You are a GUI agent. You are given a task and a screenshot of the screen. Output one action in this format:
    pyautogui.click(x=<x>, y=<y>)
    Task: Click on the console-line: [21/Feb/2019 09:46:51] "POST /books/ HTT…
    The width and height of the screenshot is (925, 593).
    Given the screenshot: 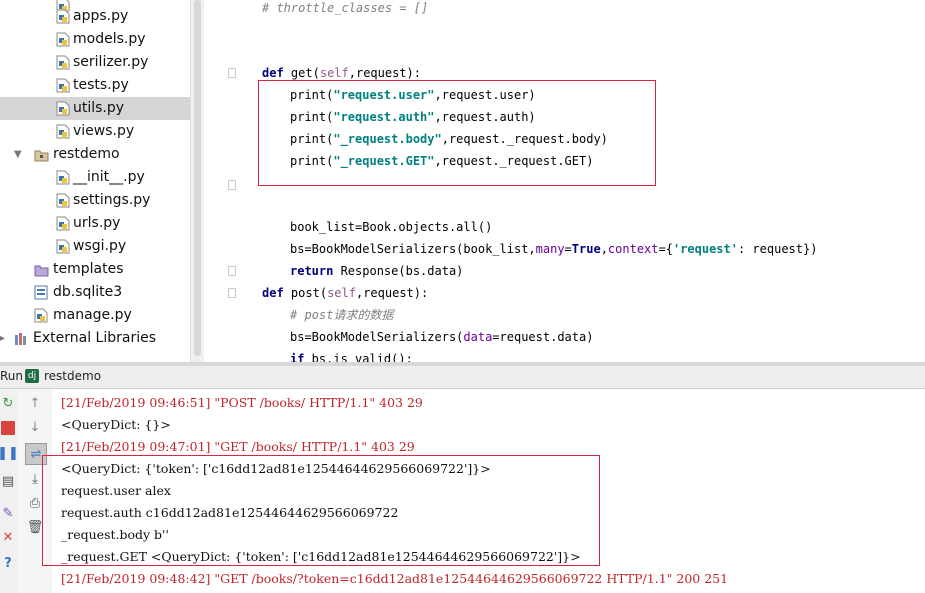 What is the action you would take?
    pyautogui.click(x=242, y=402)
    